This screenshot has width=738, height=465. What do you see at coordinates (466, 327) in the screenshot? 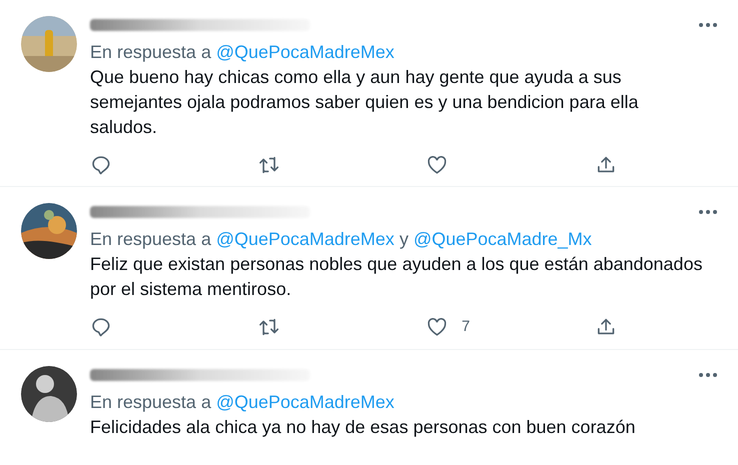
I see `like-count: 7` at bounding box center [466, 327].